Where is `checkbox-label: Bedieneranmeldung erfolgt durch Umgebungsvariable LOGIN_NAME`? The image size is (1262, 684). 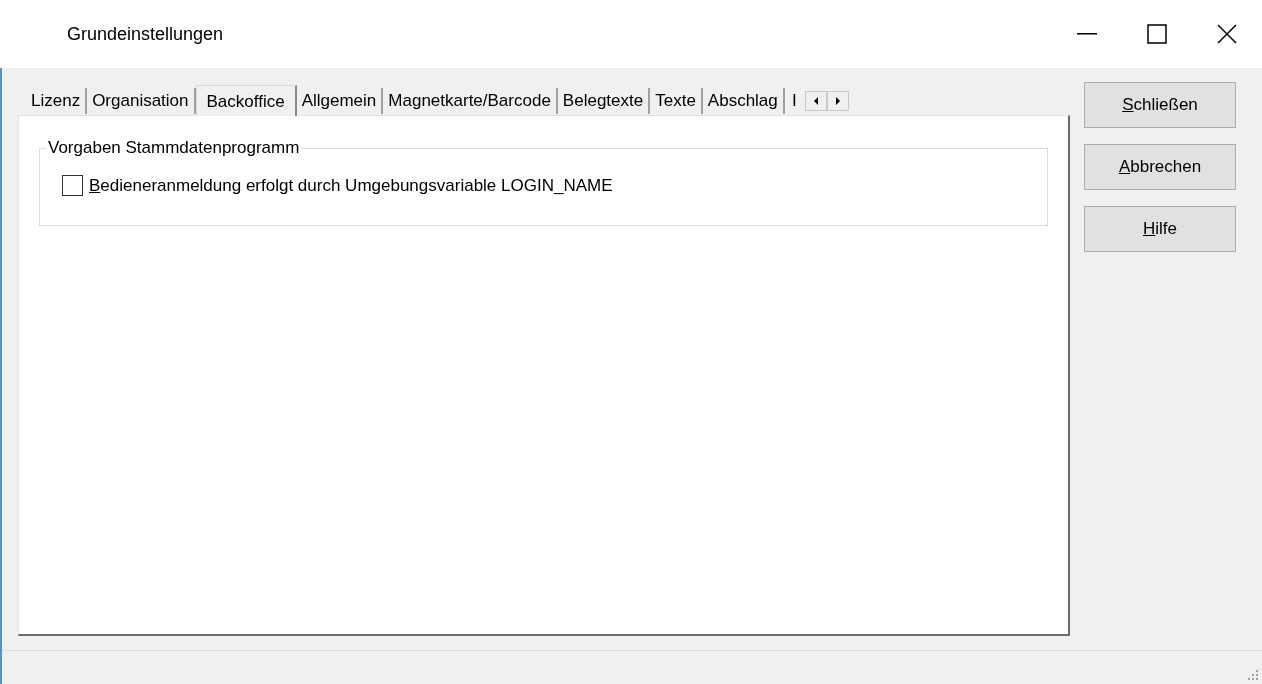 checkbox-label: Bedieneranmeldung erfolgt durch Umgebungsvariable LOGIN_NAME is located at coordinates (351, 186).